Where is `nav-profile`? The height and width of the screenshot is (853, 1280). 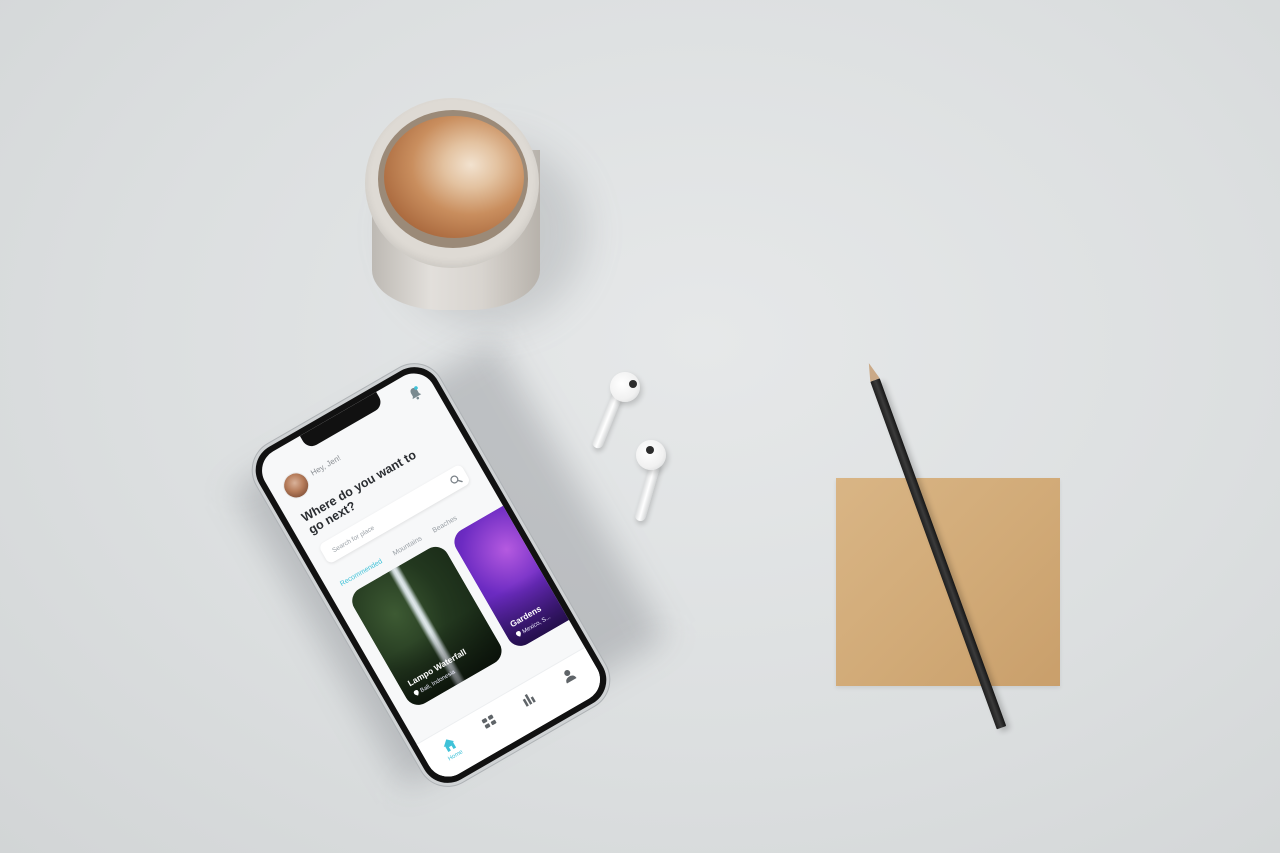 nav-profile is located at coordinates (568, 676).